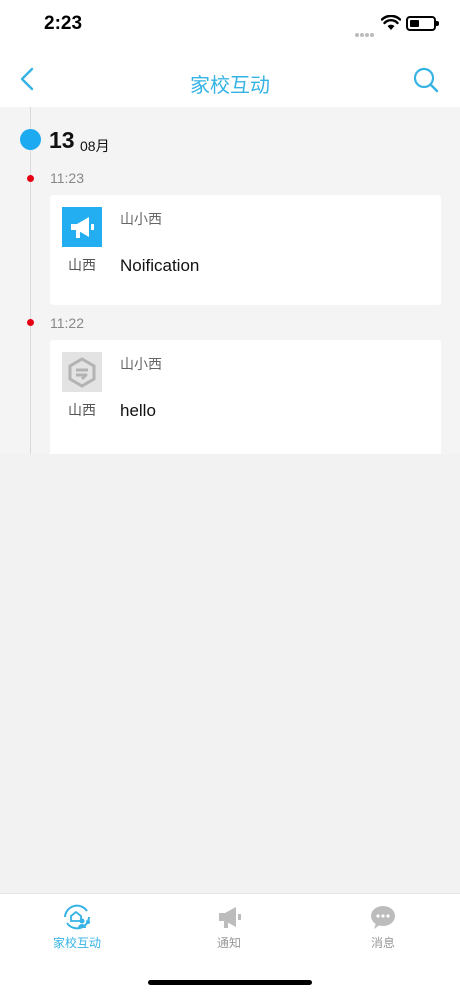 This screenshot has width=460, height=996. I want to click on tab-messages: 消息, so click(383, 929).